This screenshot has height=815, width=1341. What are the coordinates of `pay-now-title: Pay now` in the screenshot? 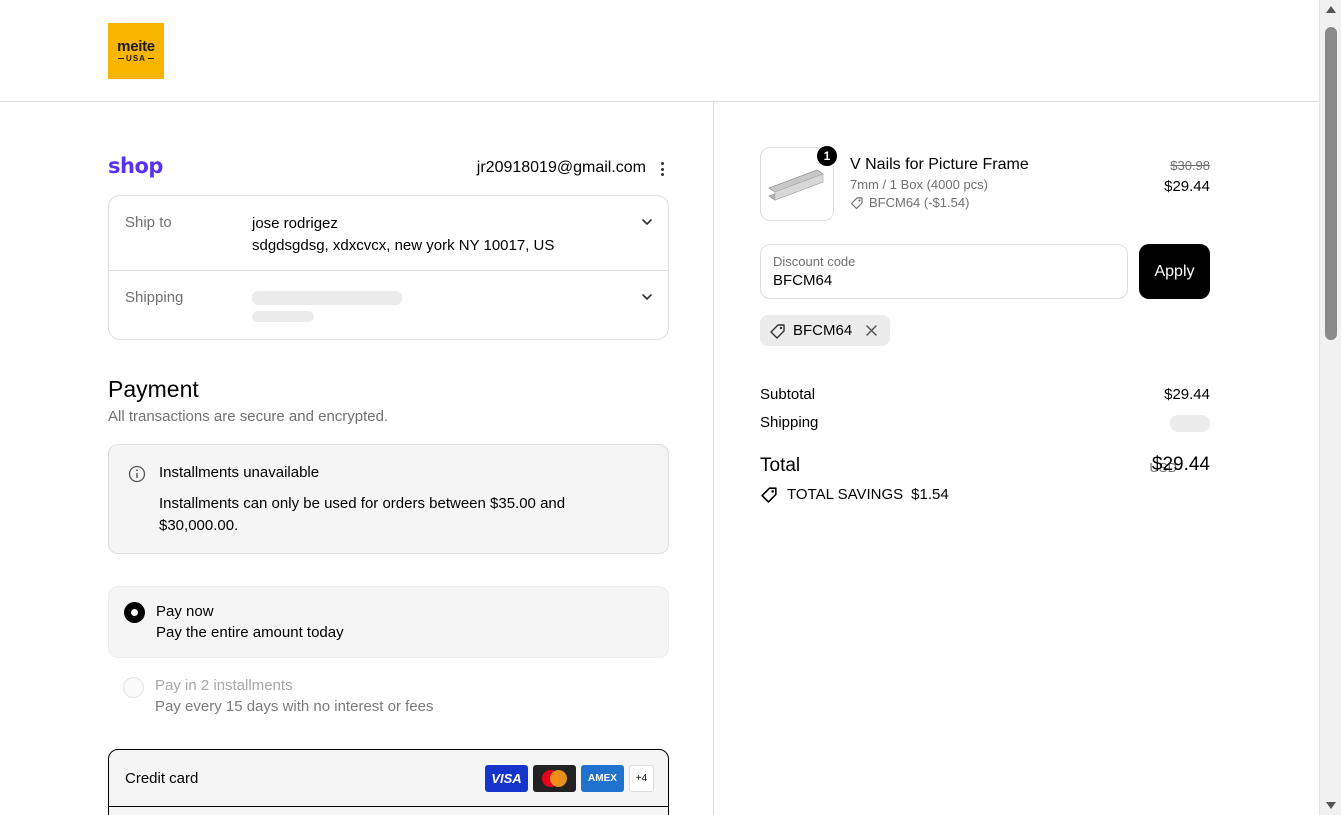 It's located at (185, 611).